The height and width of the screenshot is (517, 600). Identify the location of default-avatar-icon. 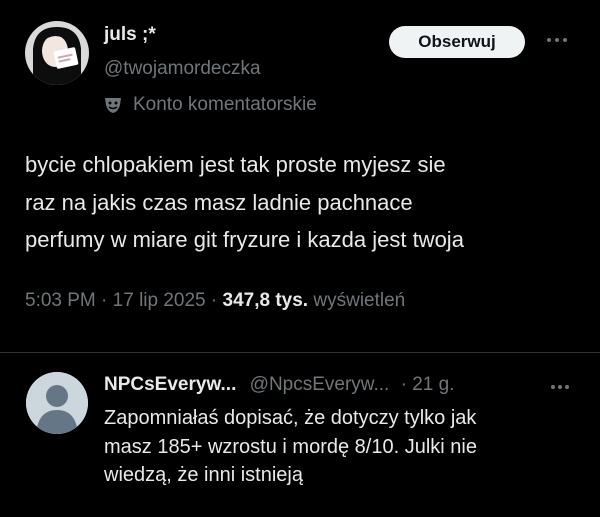
(57, 403).